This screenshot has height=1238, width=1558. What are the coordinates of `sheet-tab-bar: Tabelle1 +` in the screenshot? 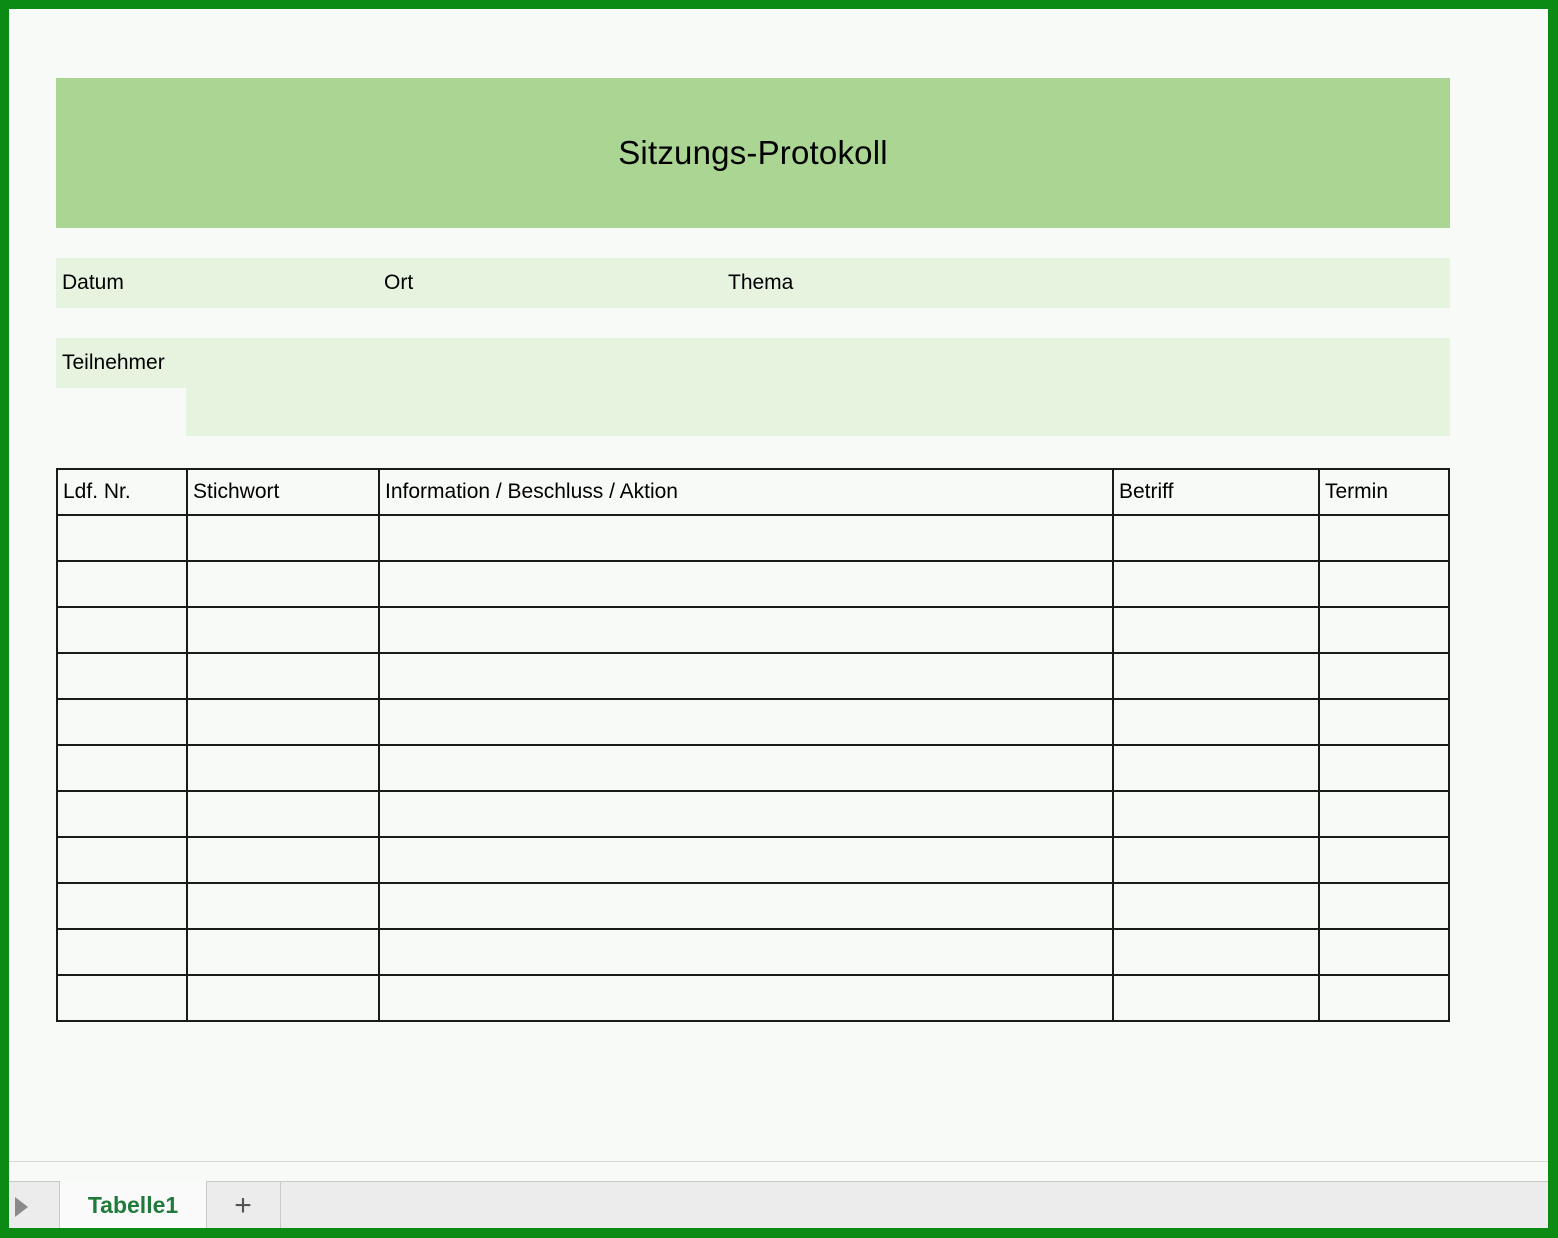 It's located at (778, 1204).